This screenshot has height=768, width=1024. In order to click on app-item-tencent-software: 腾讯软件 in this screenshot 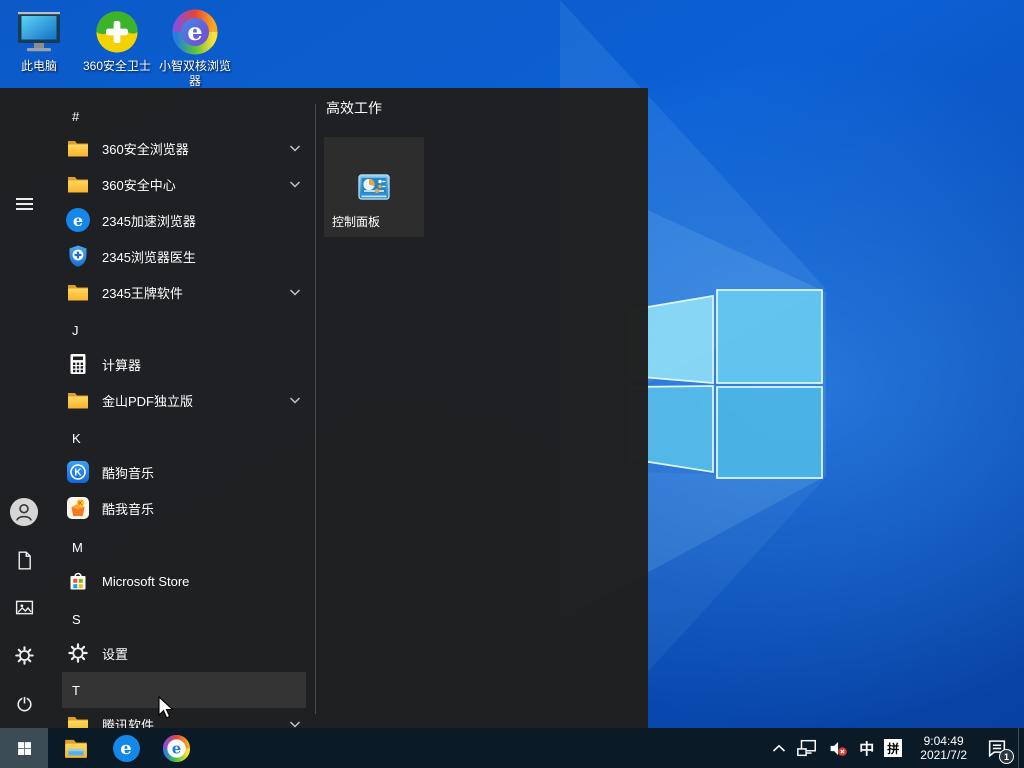, I will do `click(184, 717)`.